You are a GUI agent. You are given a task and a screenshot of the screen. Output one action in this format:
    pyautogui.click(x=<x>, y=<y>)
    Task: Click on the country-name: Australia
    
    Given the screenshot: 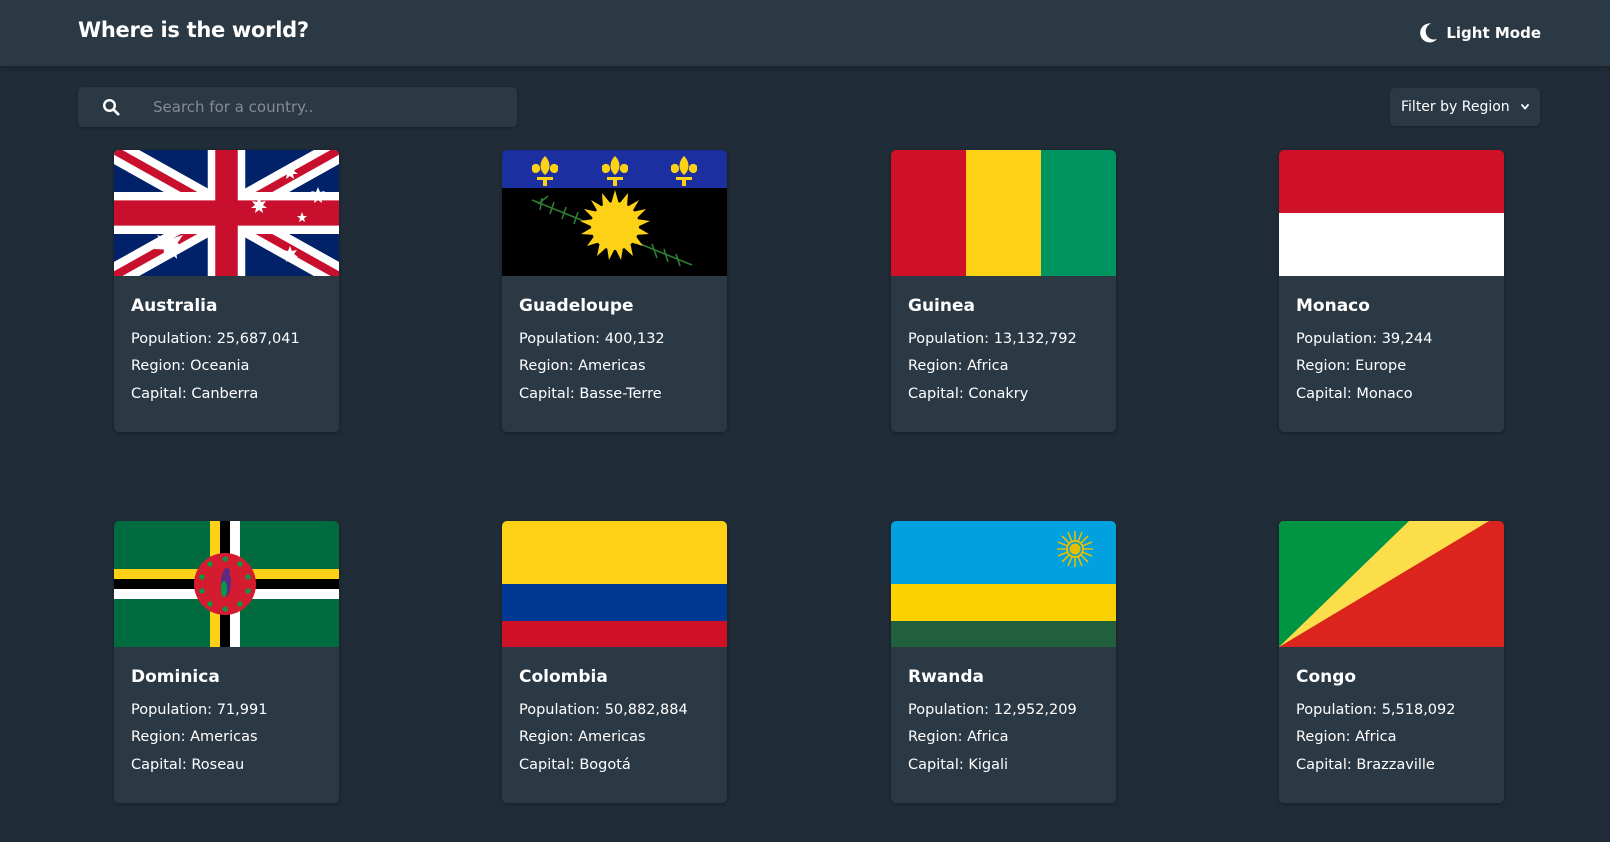 What is the action you would take?
    pyautogui.click(x=174, y=306)
    